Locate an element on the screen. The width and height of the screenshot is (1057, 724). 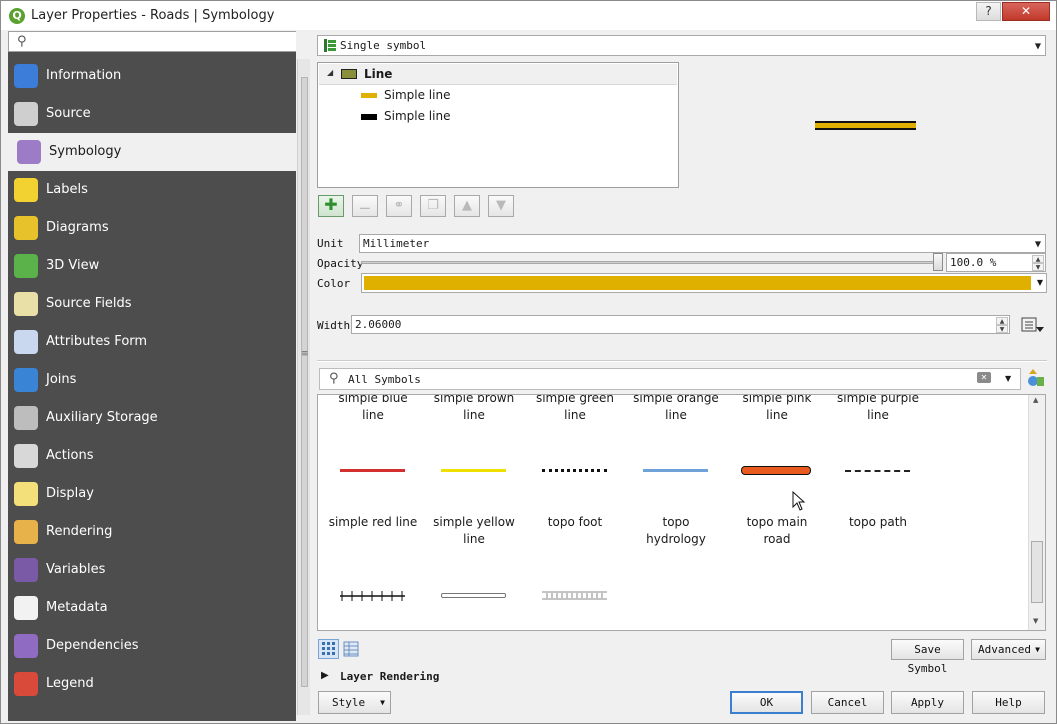
yellow-line-swatch-icon is located at coordinates (369, 95).